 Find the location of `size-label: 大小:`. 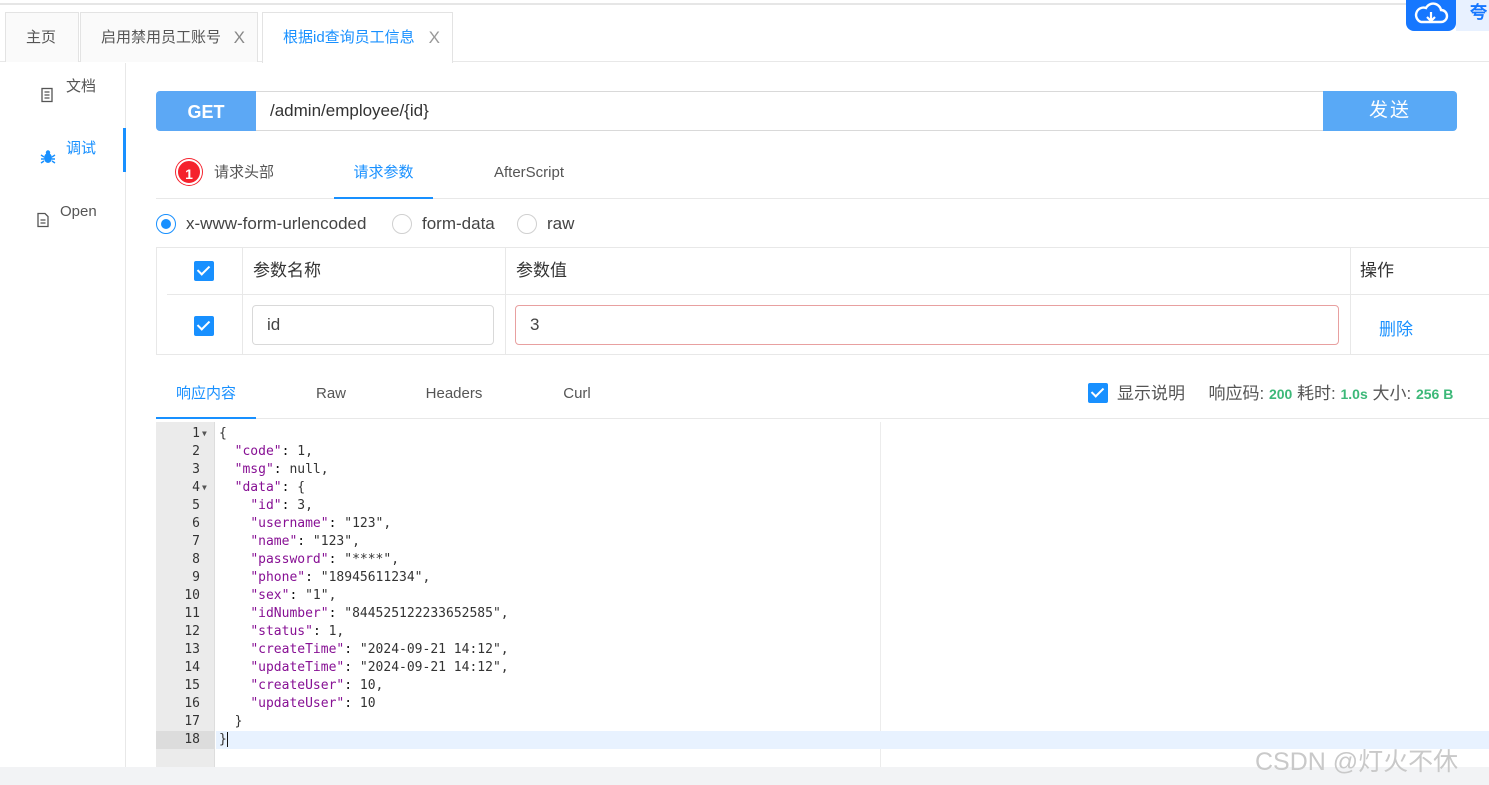

size-label: 大小: is located at coordinates (1392, 393).